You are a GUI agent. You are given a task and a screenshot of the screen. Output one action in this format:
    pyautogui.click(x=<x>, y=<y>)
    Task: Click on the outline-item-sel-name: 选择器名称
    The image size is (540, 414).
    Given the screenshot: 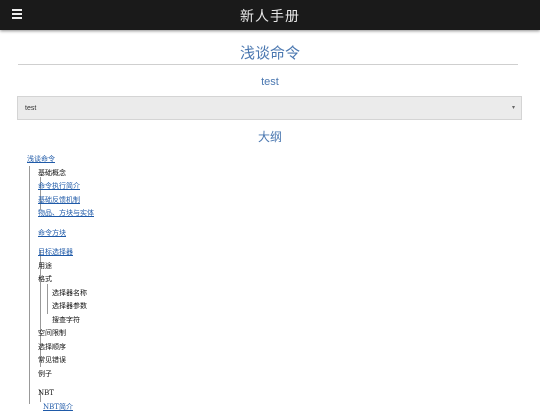 What is the action you would take?
    pyautogui.click(x=69, y=293)
    